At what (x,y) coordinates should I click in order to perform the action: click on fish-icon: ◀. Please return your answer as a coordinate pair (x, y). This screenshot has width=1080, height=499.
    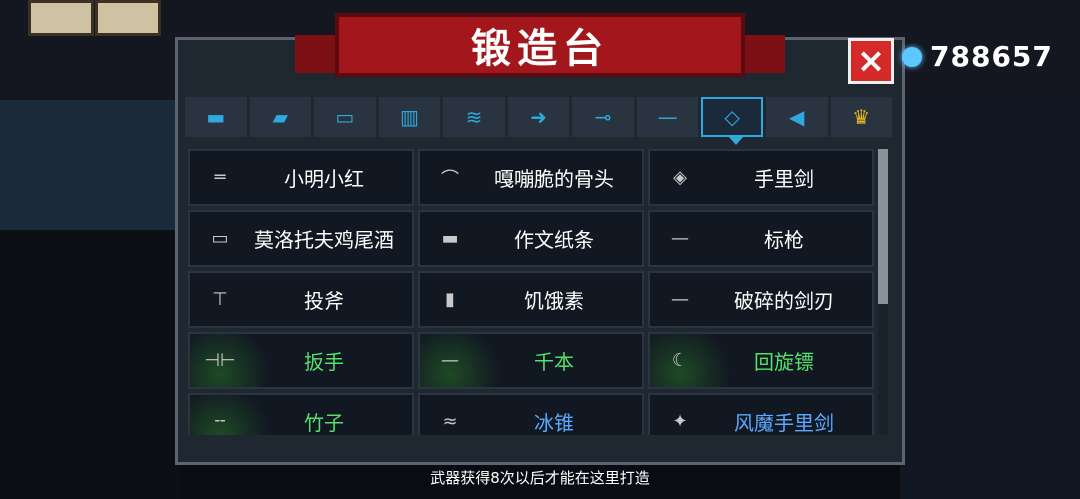
    Looking at the image, I should click on (797, 117).